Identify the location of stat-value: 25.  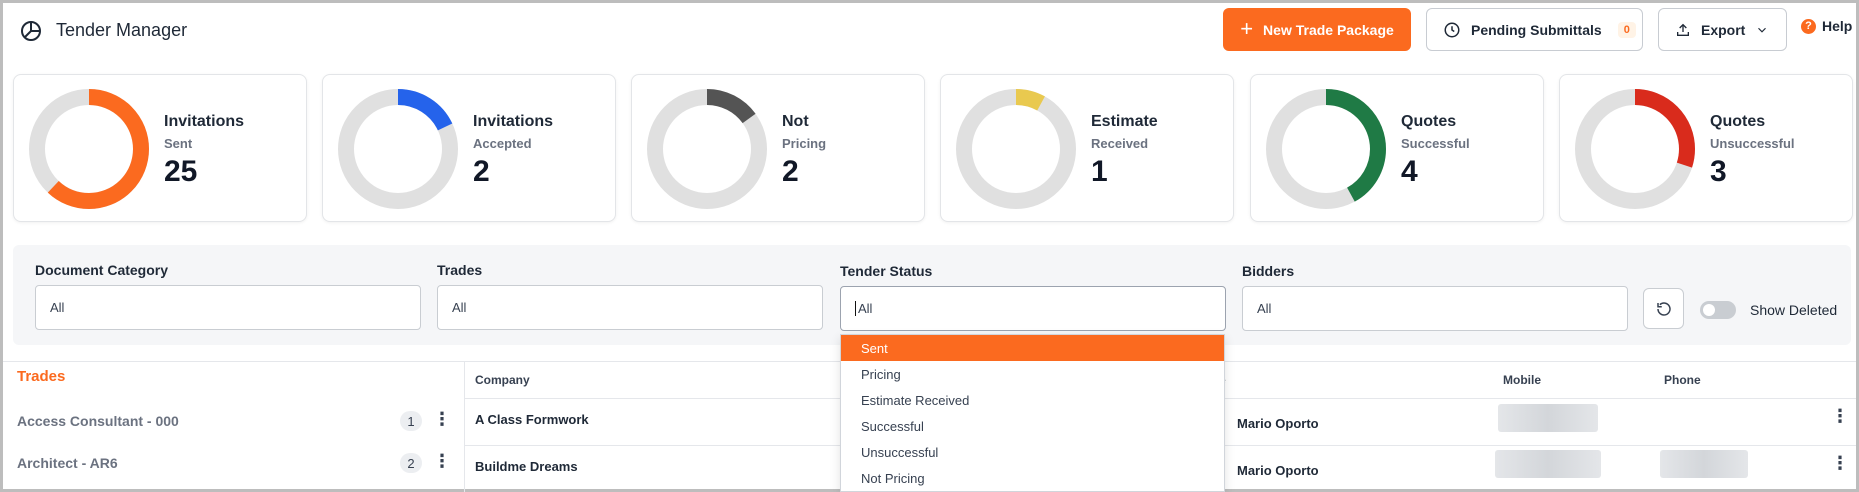
(181, 171).